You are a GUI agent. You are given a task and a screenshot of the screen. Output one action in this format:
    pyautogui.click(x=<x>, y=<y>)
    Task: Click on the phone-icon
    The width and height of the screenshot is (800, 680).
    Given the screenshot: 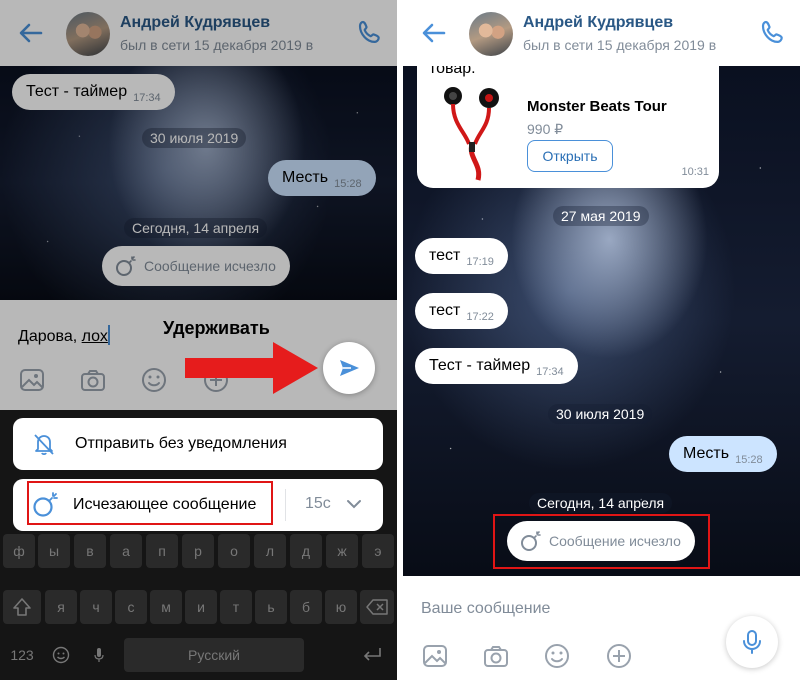 What is the action you would take?
    pyautogui.click(x=773, y=33)
    